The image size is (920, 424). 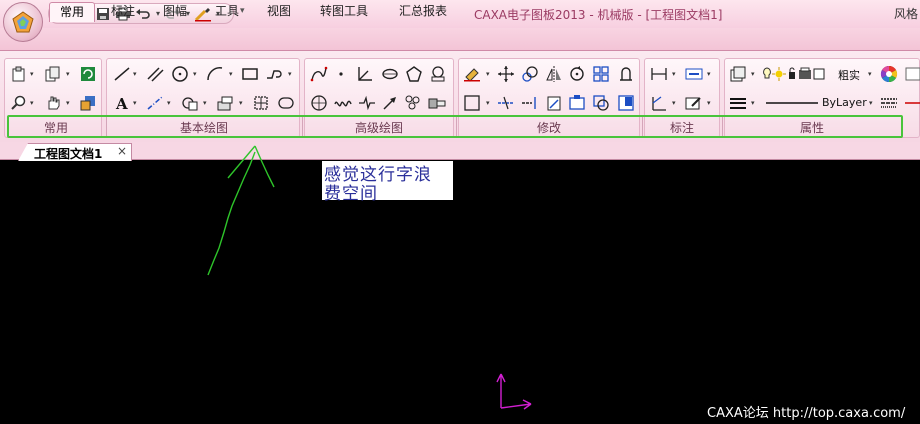 What do you see at coordinates (175, 12) in the screenshot?
I see `tab-sheet: 图幅` at bounding box center [175, 12].